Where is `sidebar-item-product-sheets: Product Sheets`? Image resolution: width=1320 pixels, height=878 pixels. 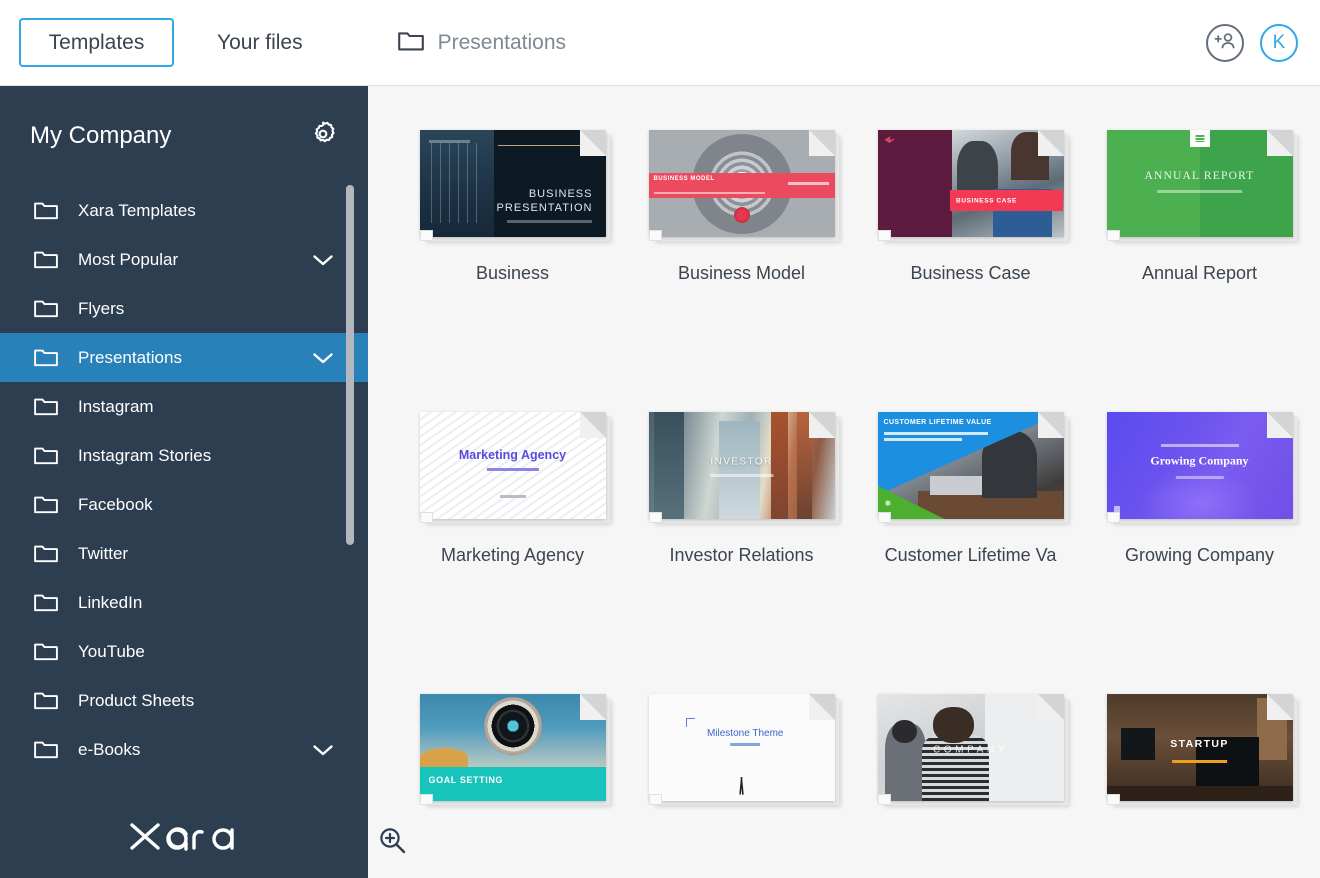 sidebar-item-product-sheets: Product Sheets is located at coordinates (184, 700).